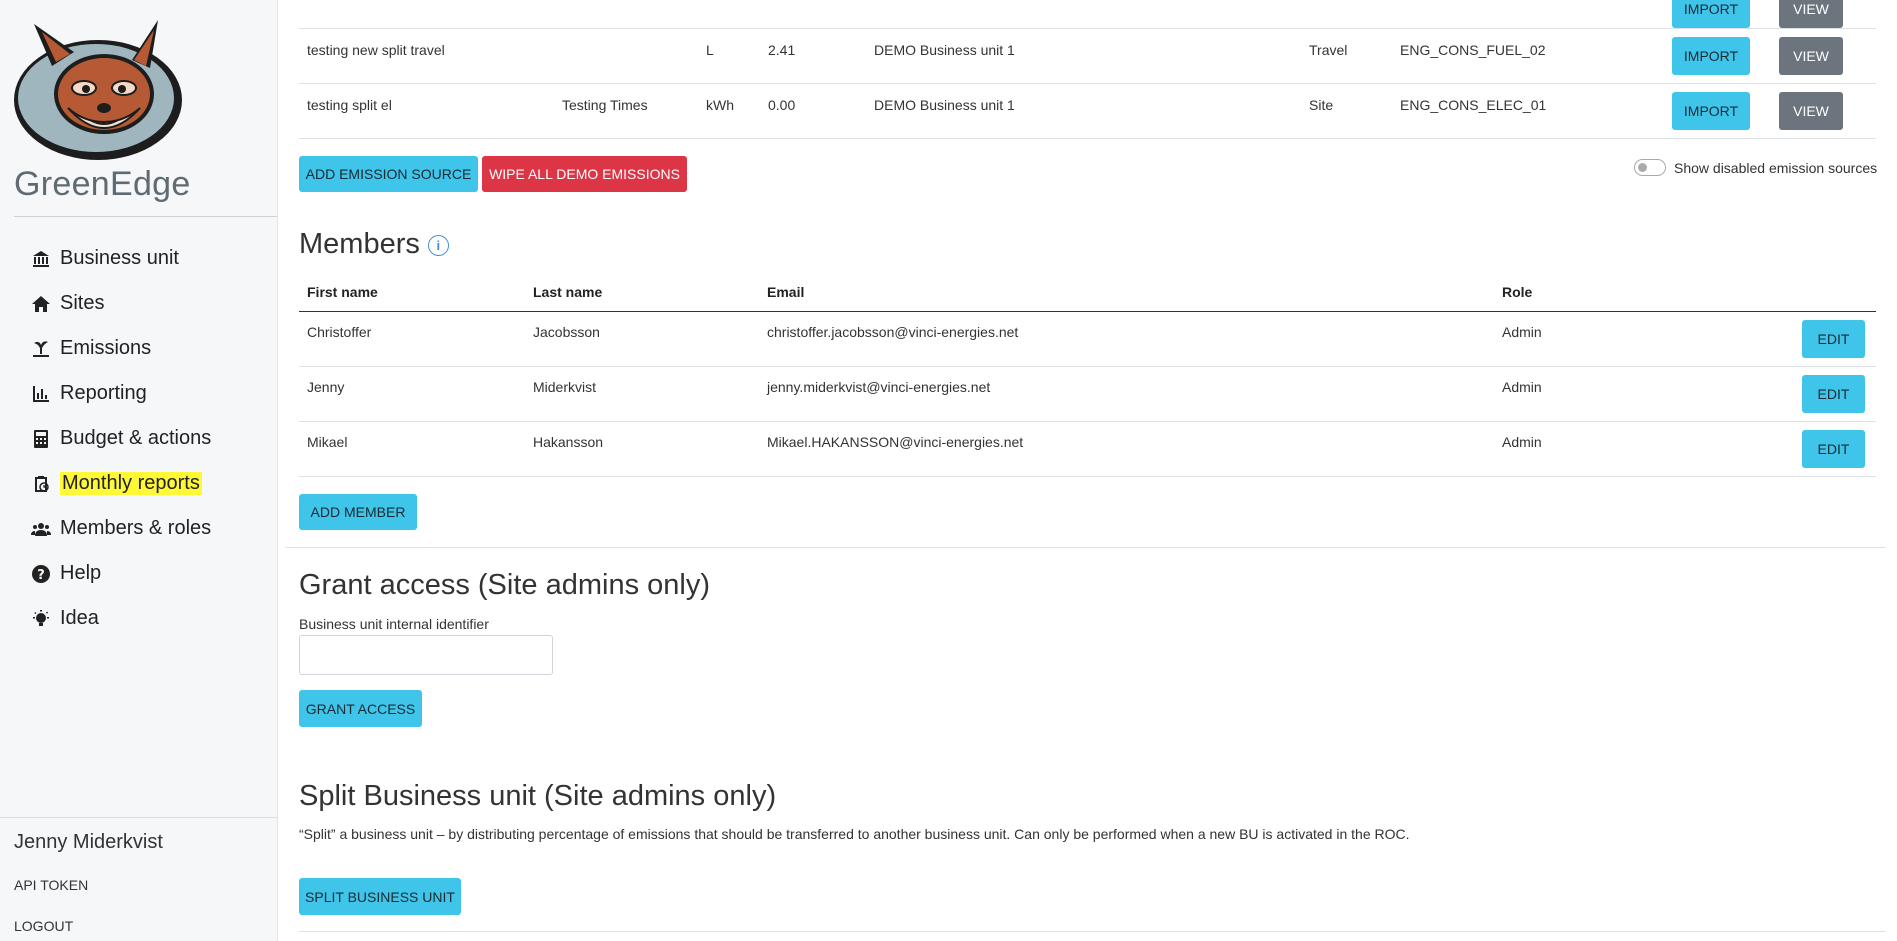 The width and height of the screenshot is (1897, 941). What do you see at coordinates (131, 483) in the screenshot?
I see `sidebar-item-label: Monthly reports` at bounding box center [131, 483].